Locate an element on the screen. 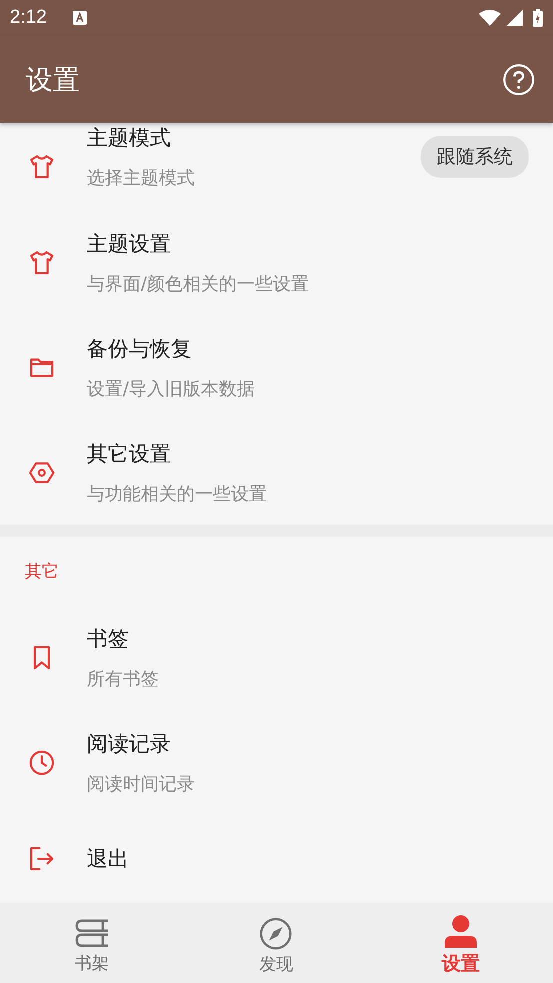 The image size is (553, 983). item-subtitle: 选择主题模式 is located at coordinates (141, 178).